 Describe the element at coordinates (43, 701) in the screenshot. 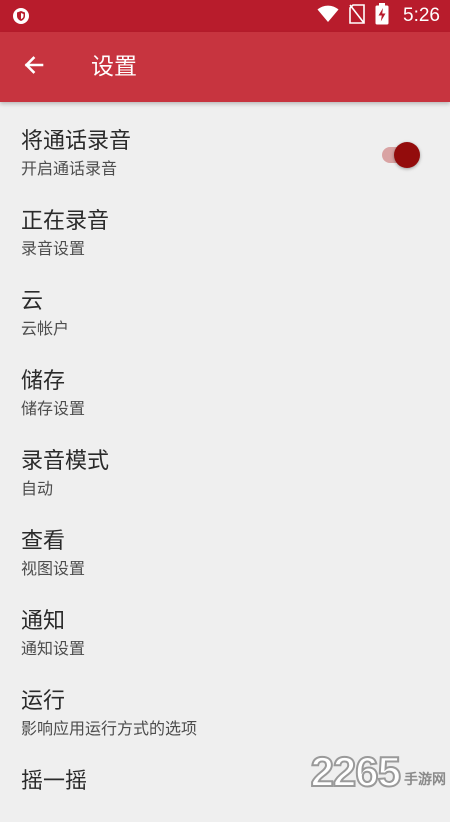

I see `setting-title: 运行` at that location.